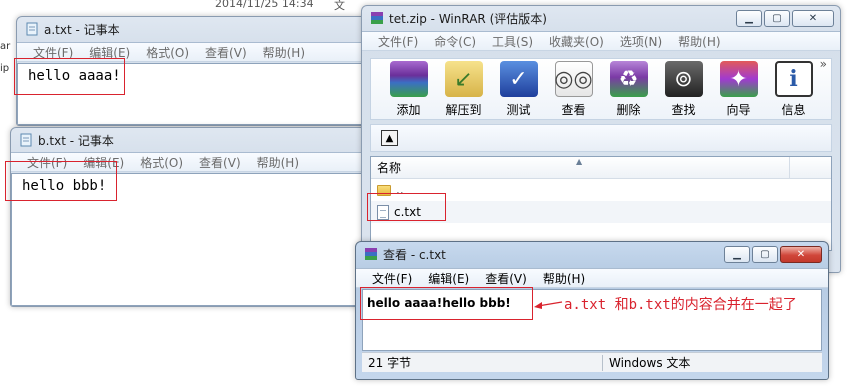 The height and width of the screenshot is (390, 848). Describe the element at coordinates (628, 110) in the screenshot. I see `delete-label: 删除` at that location.